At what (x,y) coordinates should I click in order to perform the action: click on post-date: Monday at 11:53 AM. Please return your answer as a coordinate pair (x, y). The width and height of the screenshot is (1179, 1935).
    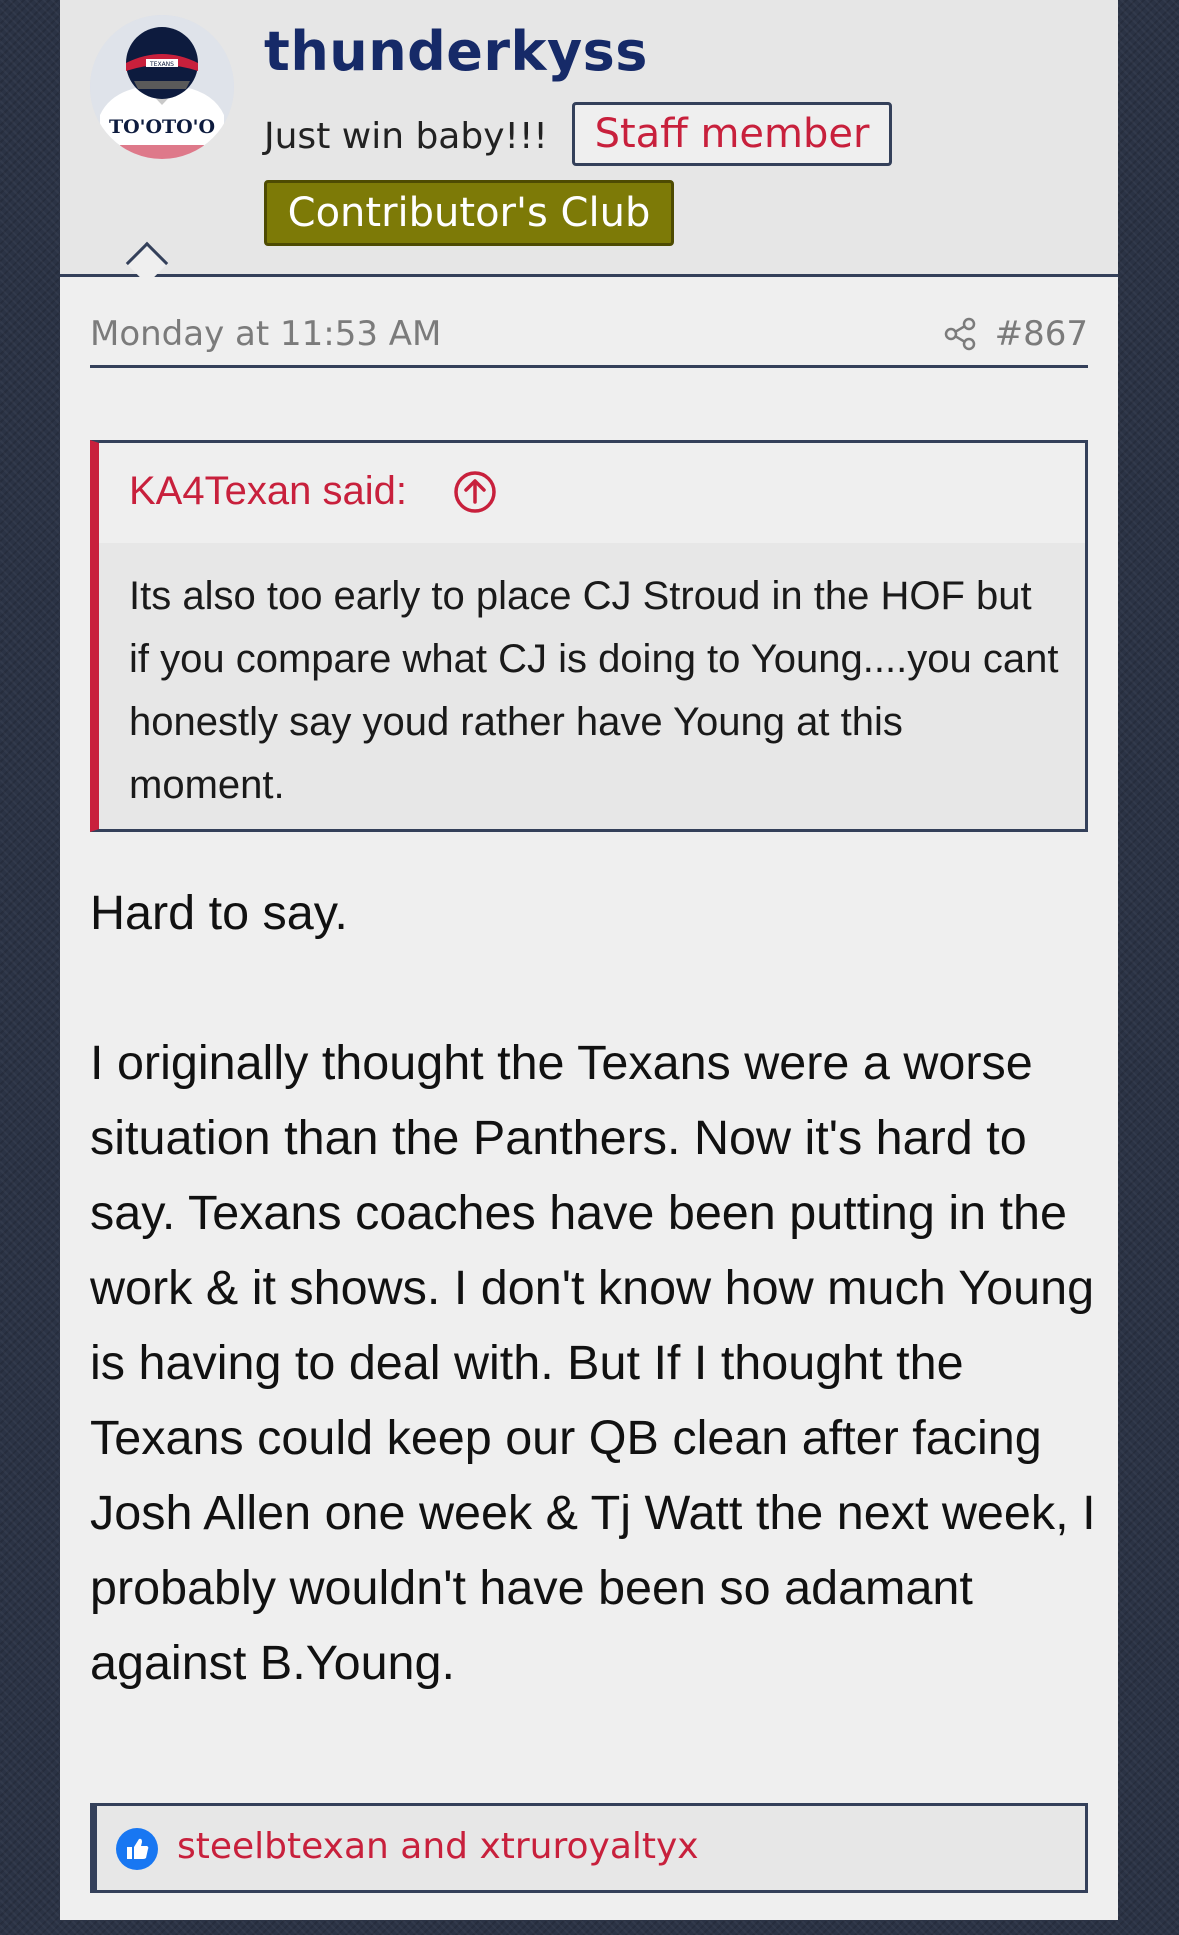
    Looking at the image, I should click on (265, 334).